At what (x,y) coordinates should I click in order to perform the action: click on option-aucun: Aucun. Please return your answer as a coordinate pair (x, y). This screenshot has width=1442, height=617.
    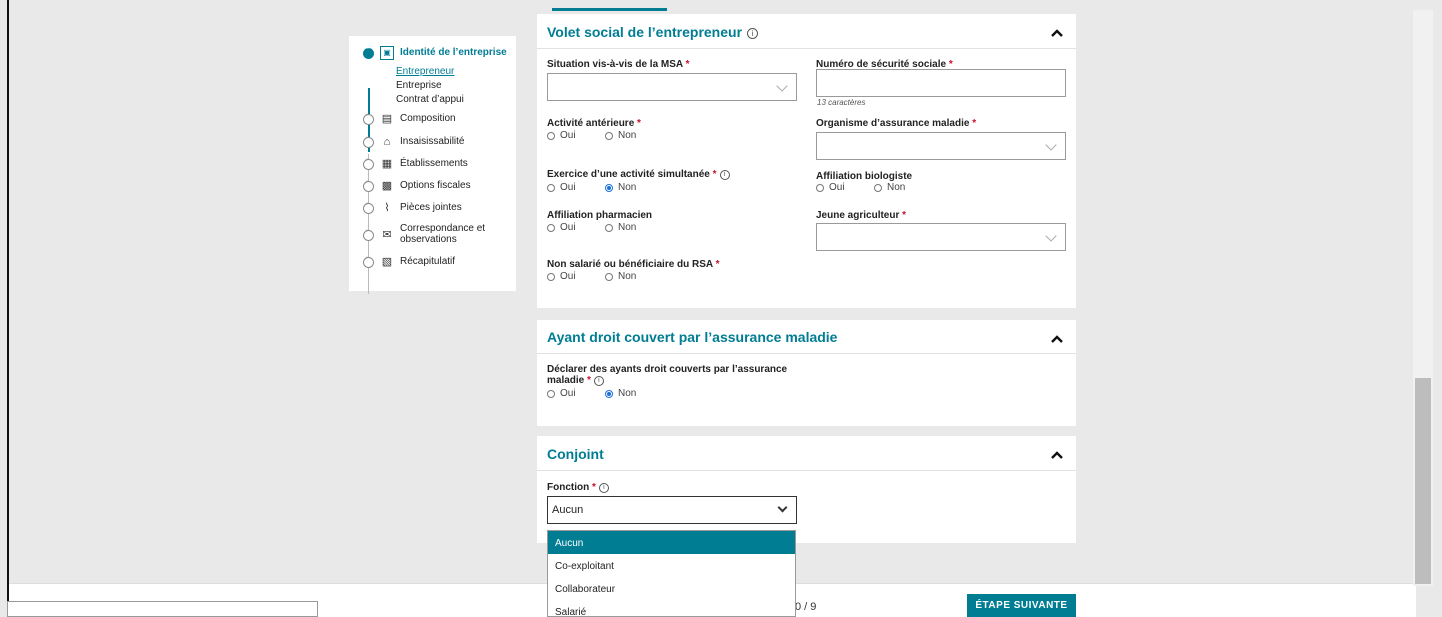
    Looking at the image, I should click on (671, 542).